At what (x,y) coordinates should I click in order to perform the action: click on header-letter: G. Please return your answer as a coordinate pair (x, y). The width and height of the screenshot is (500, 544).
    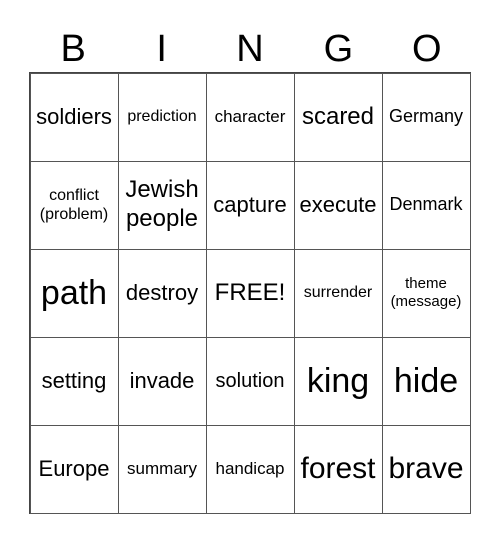
    Looking at the image, I should click on (338, 49).